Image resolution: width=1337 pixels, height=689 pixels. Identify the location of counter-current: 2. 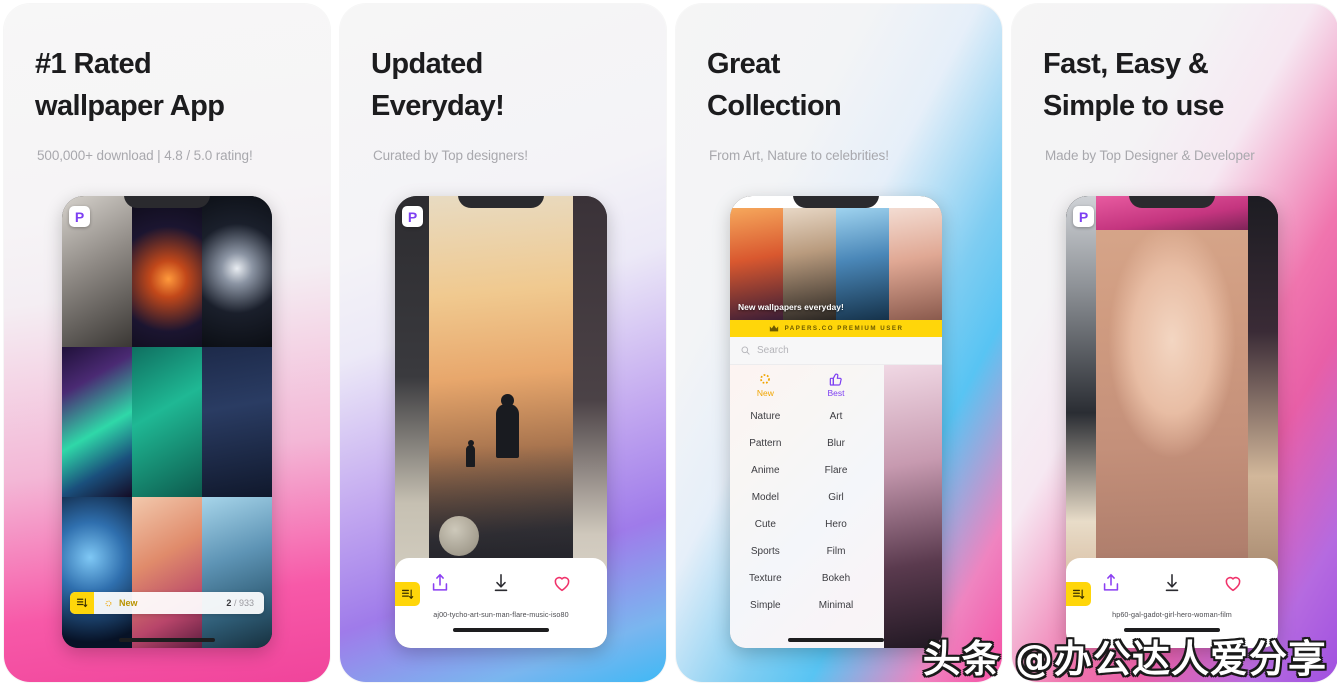
(229, 603).